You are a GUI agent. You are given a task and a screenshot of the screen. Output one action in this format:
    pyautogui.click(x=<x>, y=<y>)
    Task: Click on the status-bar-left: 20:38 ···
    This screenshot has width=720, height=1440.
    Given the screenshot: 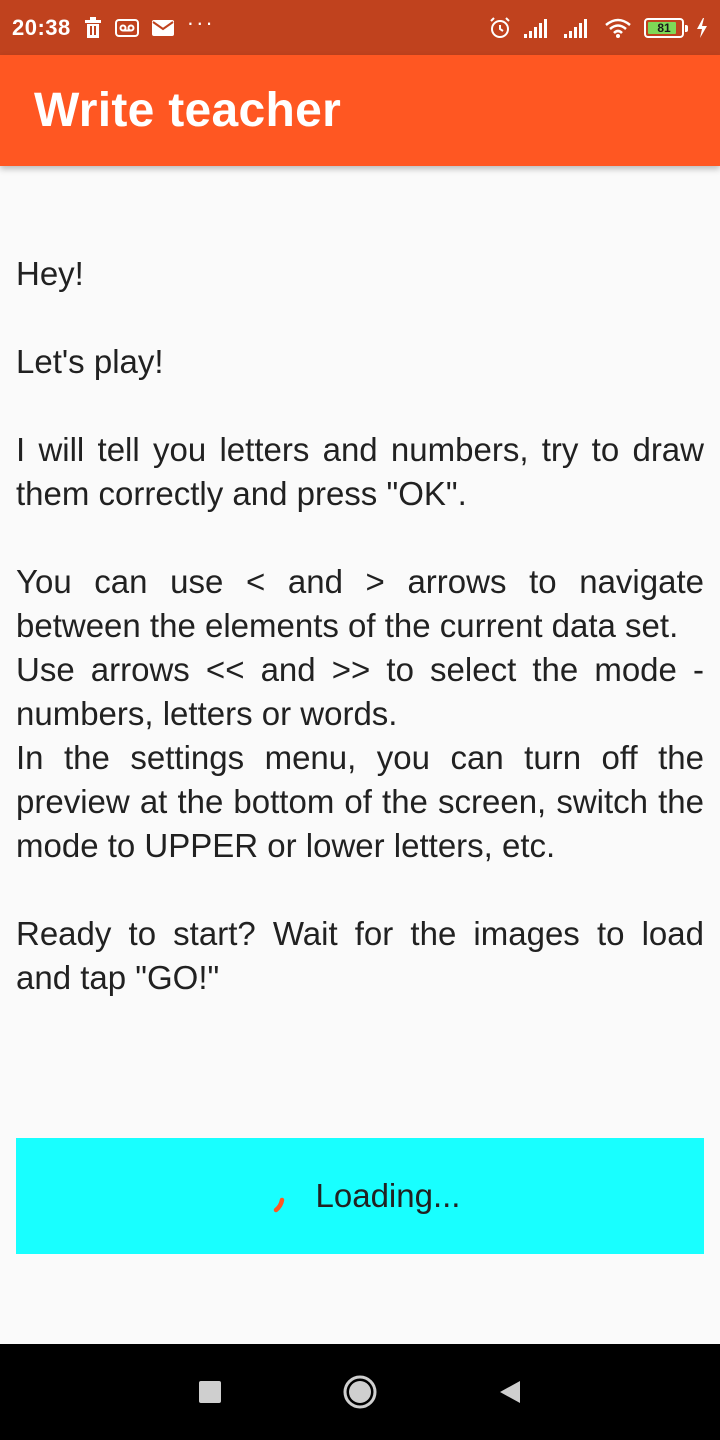 What is the action you would take?
    pyautogui.click(x=113, y=25)
    